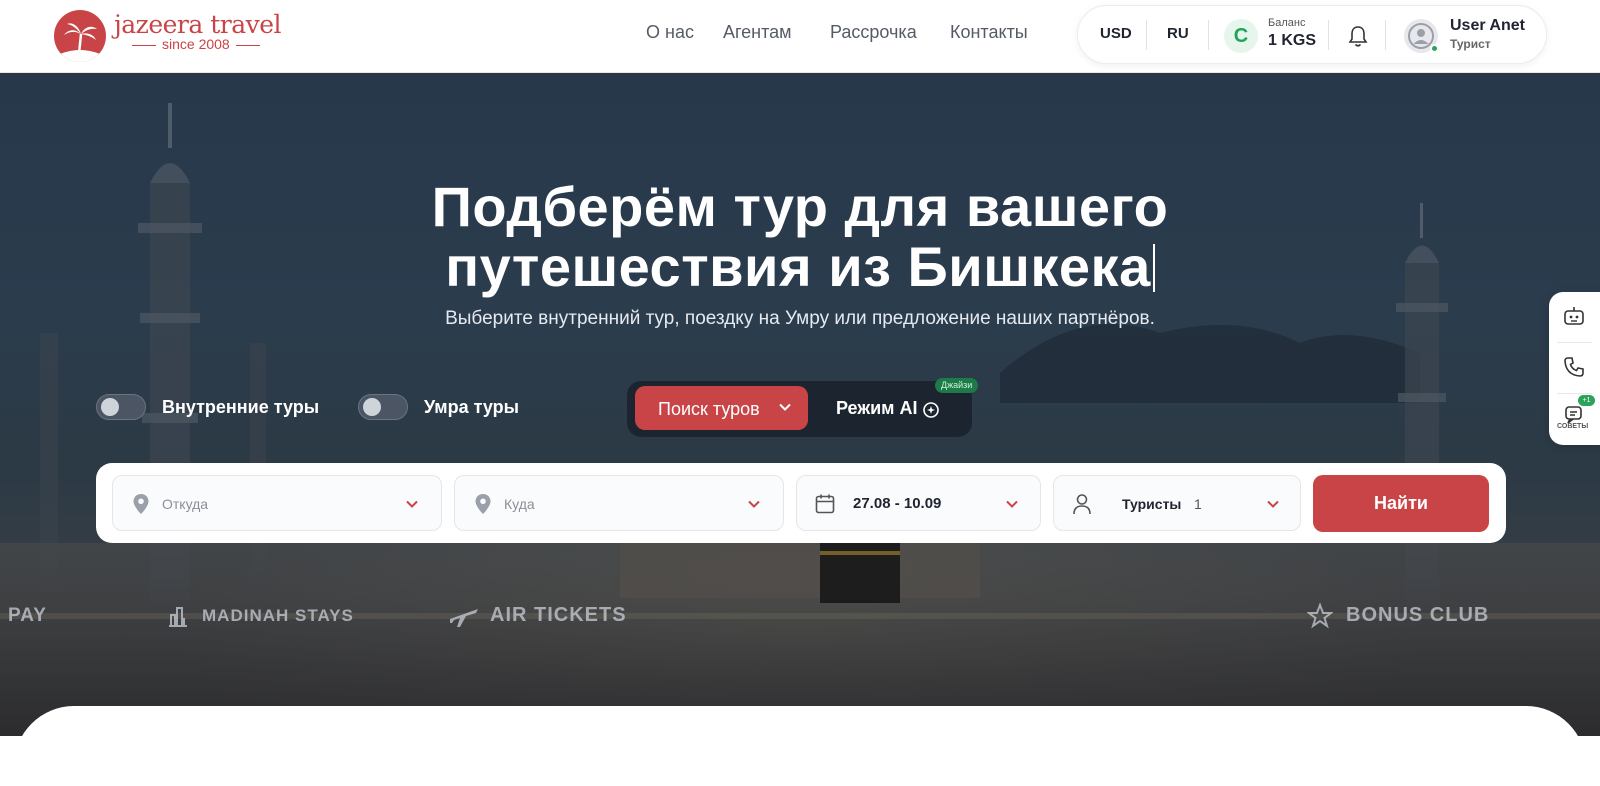 This screenshot has width=1600, height=786. What do you see at coordinates (278, 616) in the screenshot?
I see `partner-madinah-stays: MADINAH STAYS` at bounding box center [278, 616].